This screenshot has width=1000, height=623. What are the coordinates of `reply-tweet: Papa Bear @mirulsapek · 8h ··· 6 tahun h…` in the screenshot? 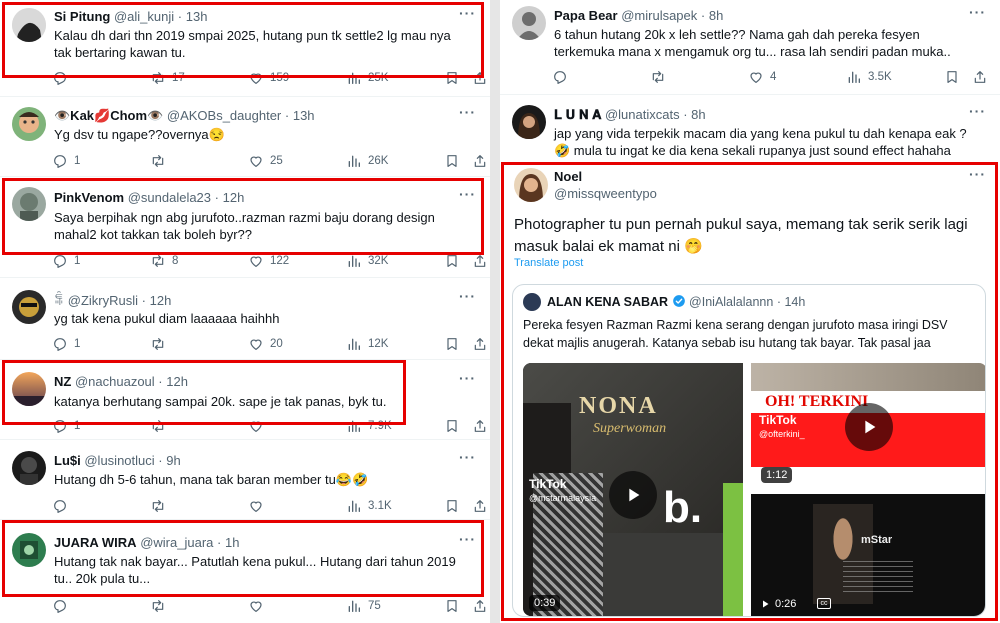 It's located at (750, 47).